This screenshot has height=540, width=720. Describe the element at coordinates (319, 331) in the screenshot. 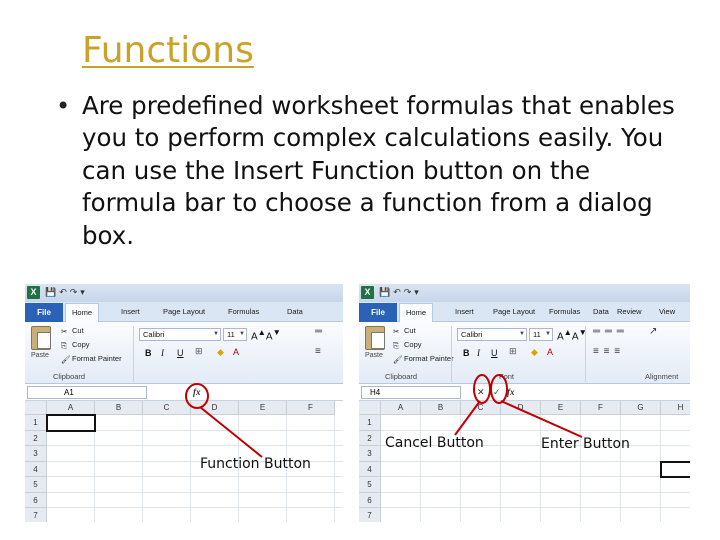

I see `align-top-icons: ═` at that location.